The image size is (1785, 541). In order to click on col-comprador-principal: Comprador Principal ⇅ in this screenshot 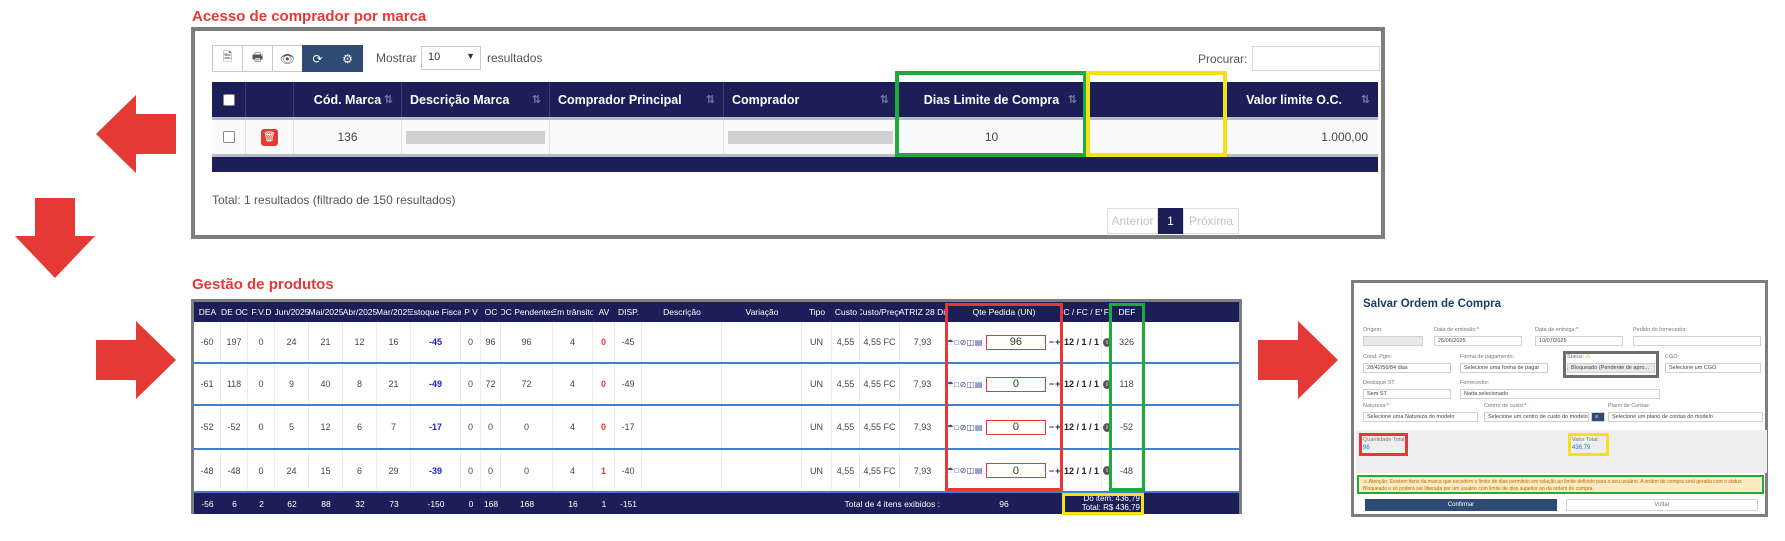, I will do `click(637, 99)`.